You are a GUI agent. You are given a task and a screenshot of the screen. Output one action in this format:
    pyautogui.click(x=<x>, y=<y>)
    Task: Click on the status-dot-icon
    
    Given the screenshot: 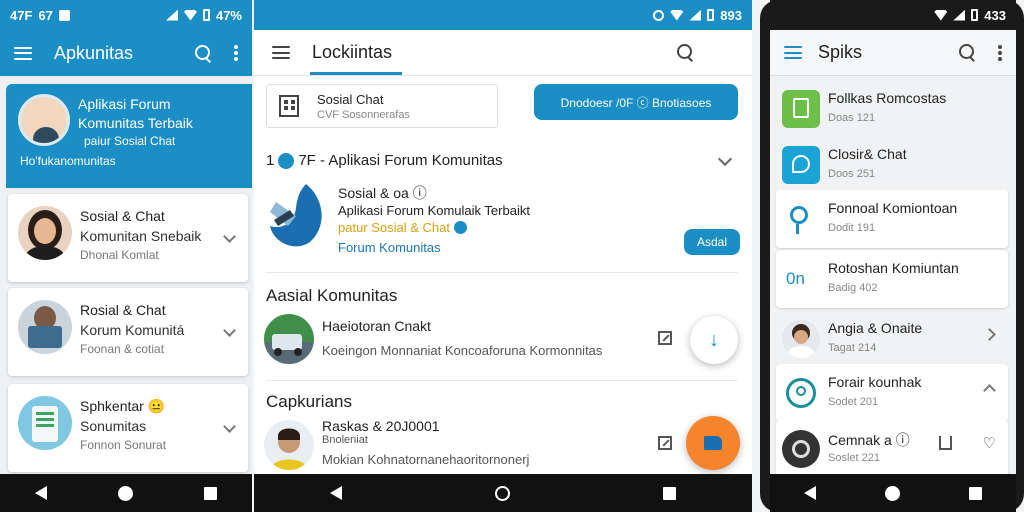 What is the action you would take?
    pyautogui.click(x=286, y=160)
    